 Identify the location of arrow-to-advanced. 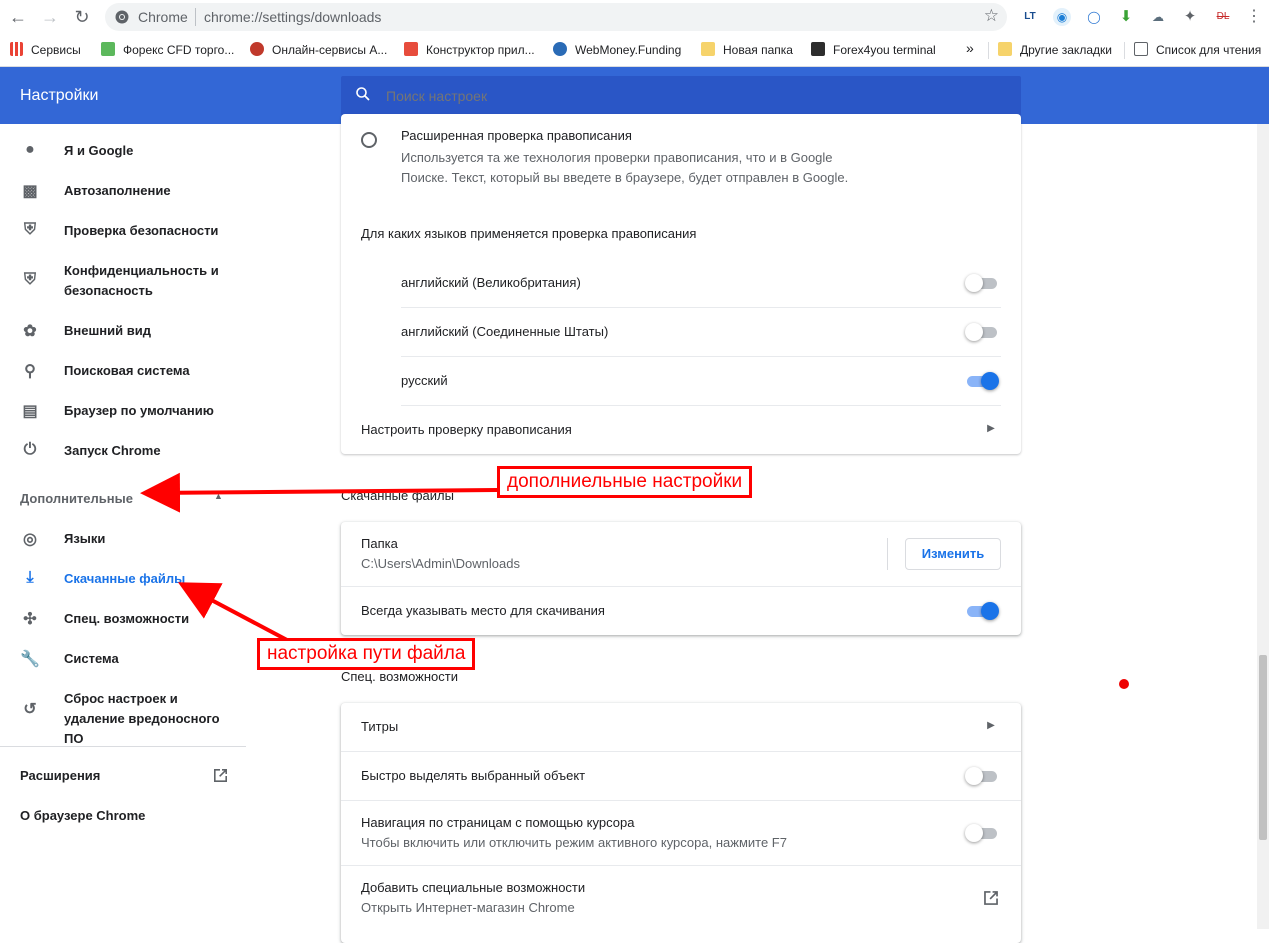
(319, 492).